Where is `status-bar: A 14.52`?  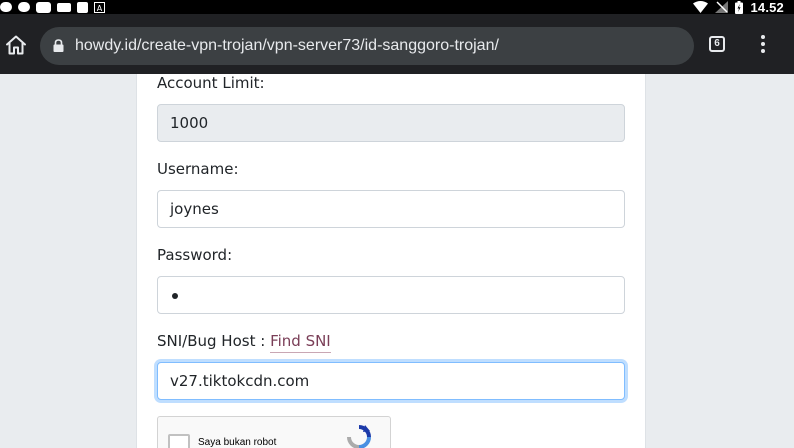
status-bar: A 14.52 is located at coordinates (397, 7).